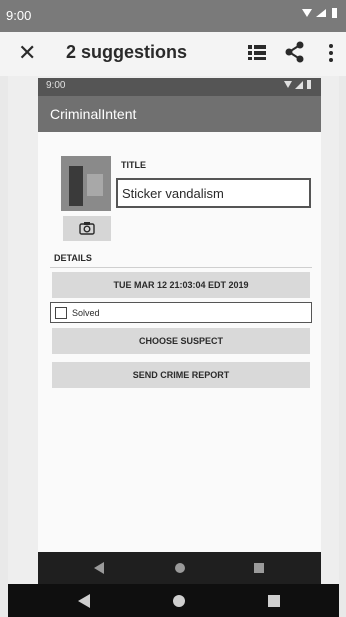  What do you see at coordinates (181, 341) in the screenshot?
I see `choose-suspect-button: CHOOSE SUSPECT` at bounding box center [181, 341].